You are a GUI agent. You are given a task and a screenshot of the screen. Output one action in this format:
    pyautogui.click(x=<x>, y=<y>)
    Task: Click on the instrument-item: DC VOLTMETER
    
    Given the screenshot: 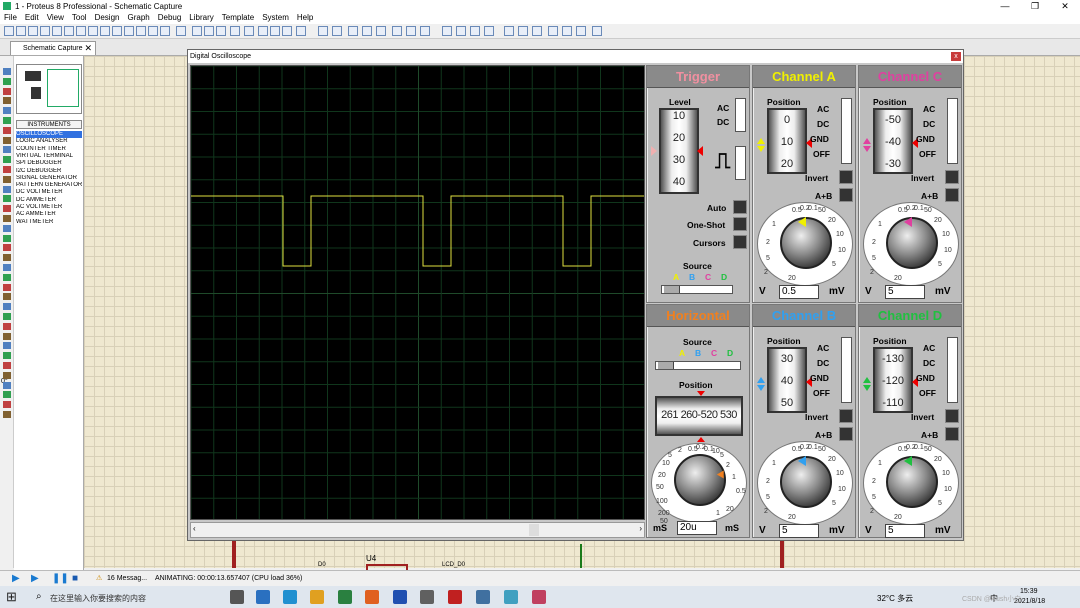 What is the action you would take?
    pyautogui.click(x=49, y=192)
    